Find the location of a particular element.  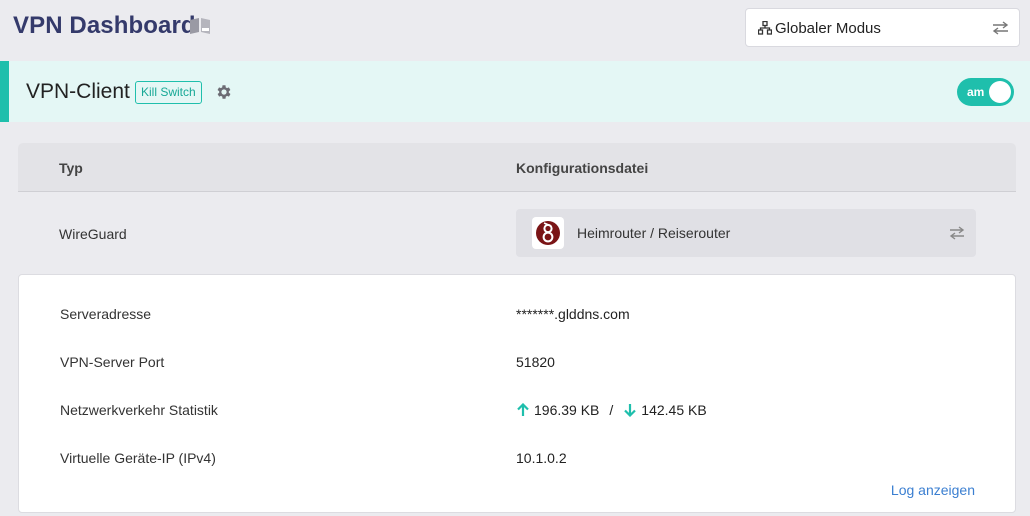

header: VPN Dashboard Globaler Modus is located at coordinates (515, 28).